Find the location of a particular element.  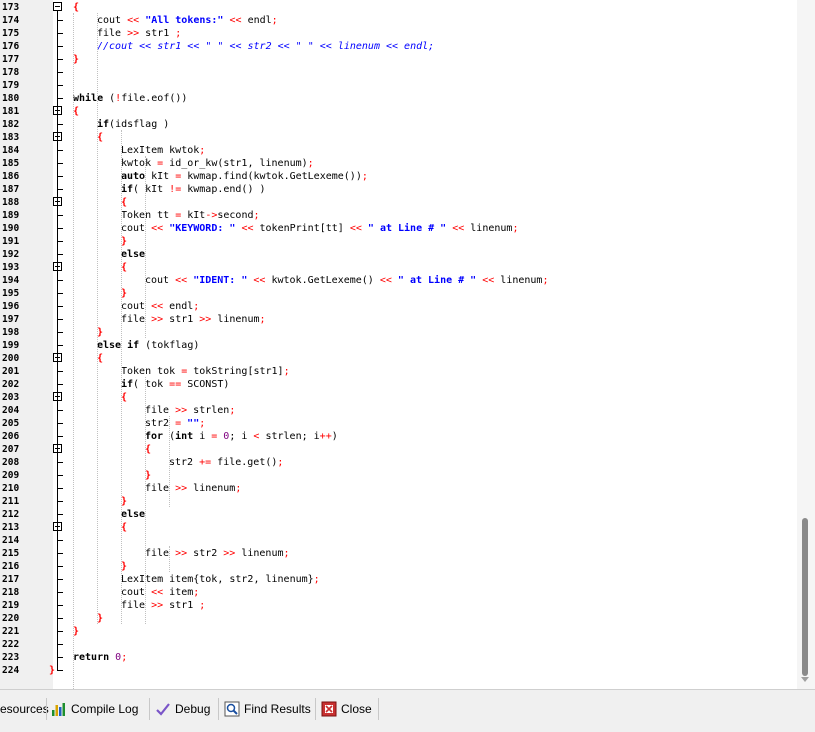

code-line: 183{ is located at coordinates (398, 137).